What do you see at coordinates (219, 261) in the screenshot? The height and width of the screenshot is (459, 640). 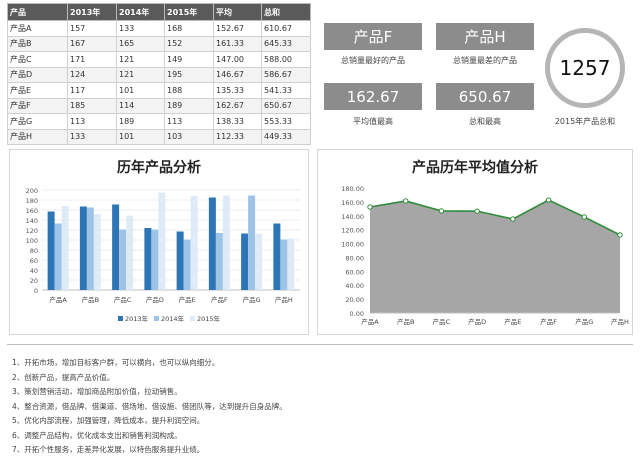 I see `bar-2014年-产品F` at bounding box center [219, 261].